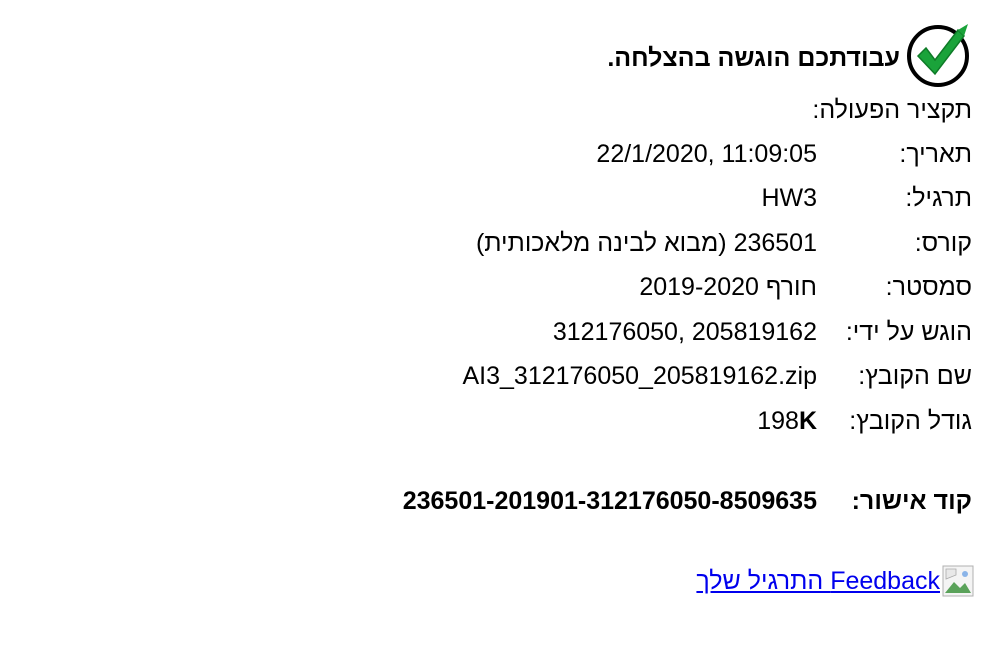  Describe the element at coordinates (943, 242) in the screenshot. I see `detail-label: קורס:` at that location.